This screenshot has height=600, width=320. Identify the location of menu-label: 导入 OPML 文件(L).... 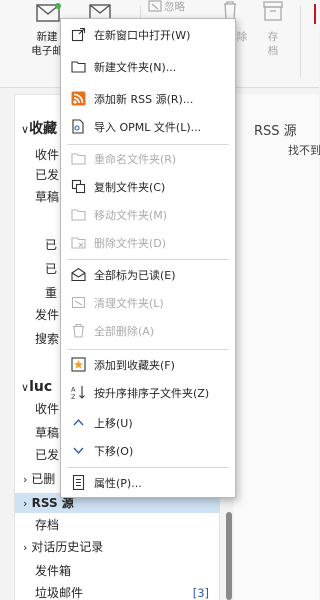
(148, 127).